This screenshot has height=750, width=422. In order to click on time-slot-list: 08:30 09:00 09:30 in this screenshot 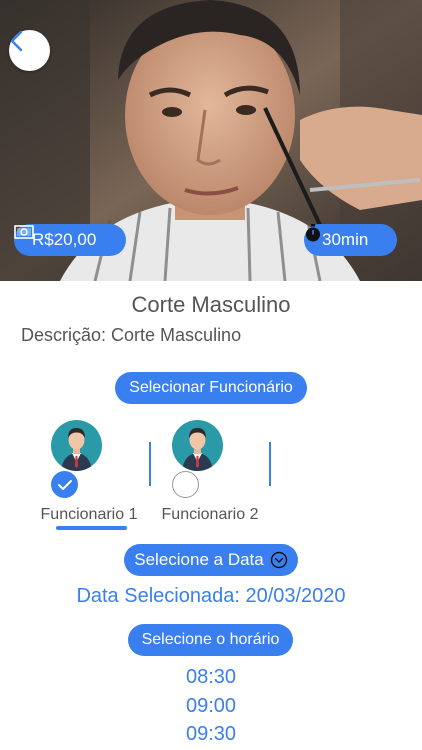, I will do `click(211, 706)`.